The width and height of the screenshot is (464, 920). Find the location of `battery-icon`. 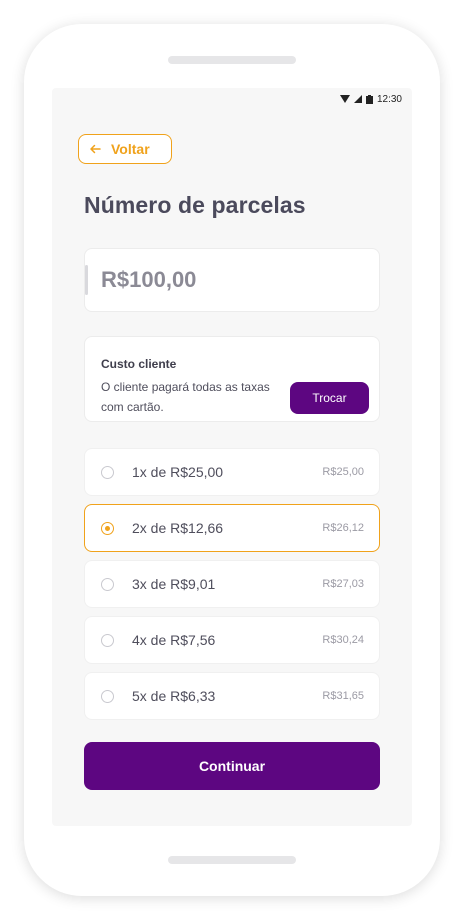

battery-icon is located at coordinates (369, 99).